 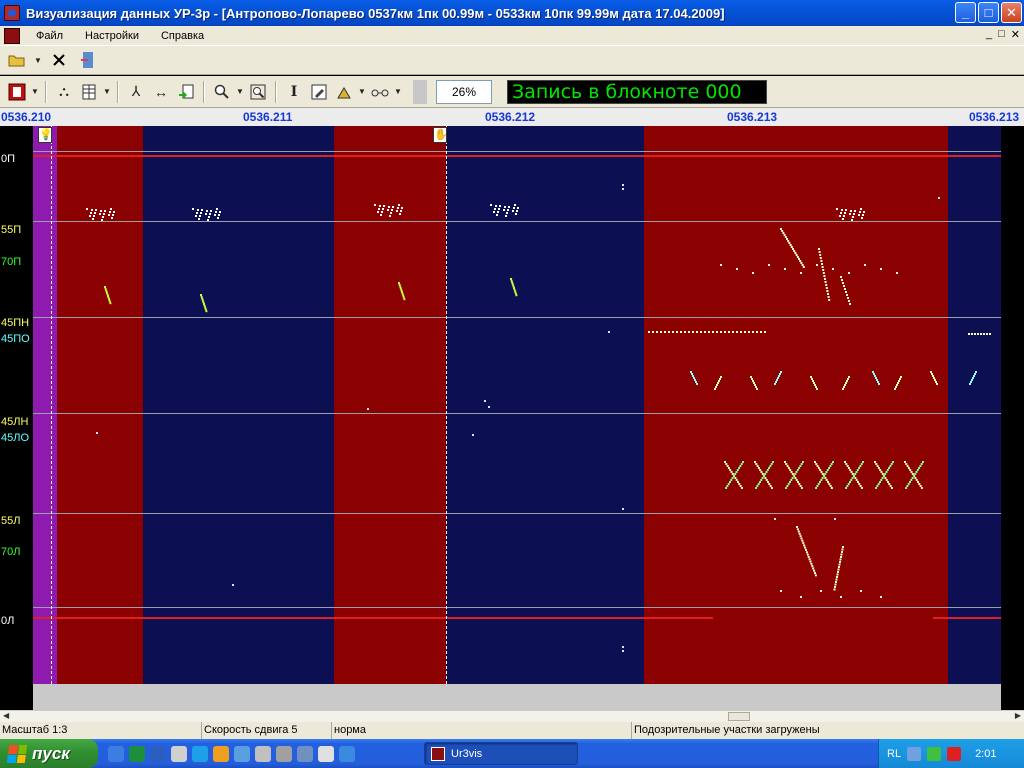 I want to click on media-icon, so click(x=221, y=753).